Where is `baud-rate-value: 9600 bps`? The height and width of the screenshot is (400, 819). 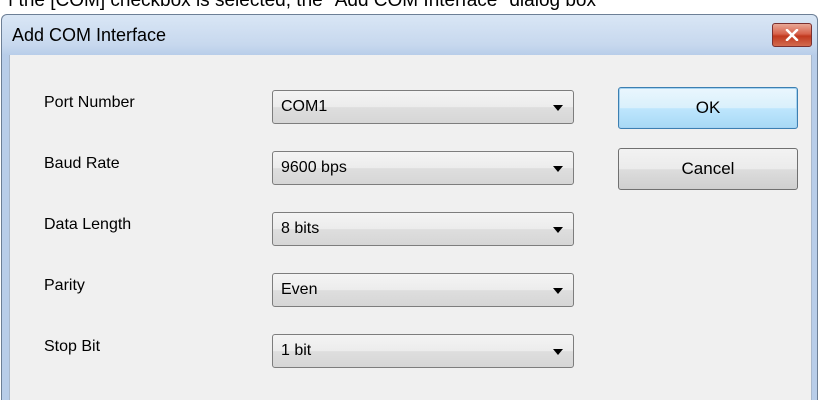
baud-rate-value: 9600 bps is located at coordinates (314, 167).